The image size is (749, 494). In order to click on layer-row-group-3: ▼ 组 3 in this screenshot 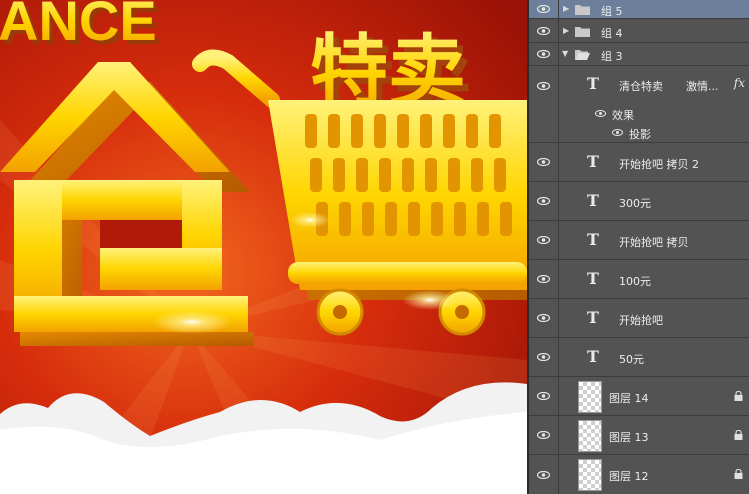, I will do `click(639, 54)`.